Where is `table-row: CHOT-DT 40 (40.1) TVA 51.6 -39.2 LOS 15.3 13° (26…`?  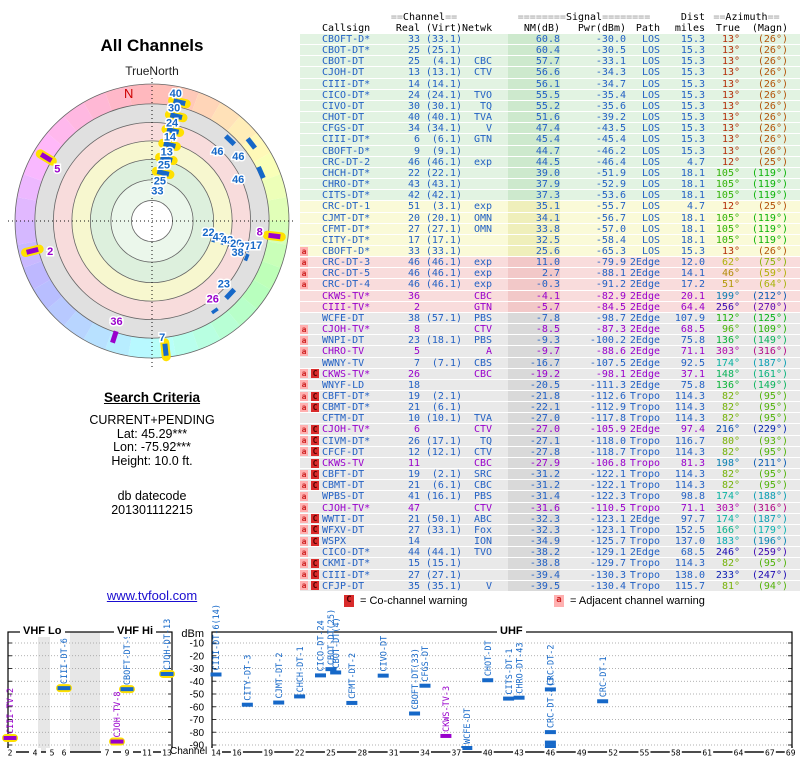
table-row: CHOT-DT 40 (40.1) TVA 51.6 -39.2 LOS 15.3 13° (26… is located at coordinates (550, 118).